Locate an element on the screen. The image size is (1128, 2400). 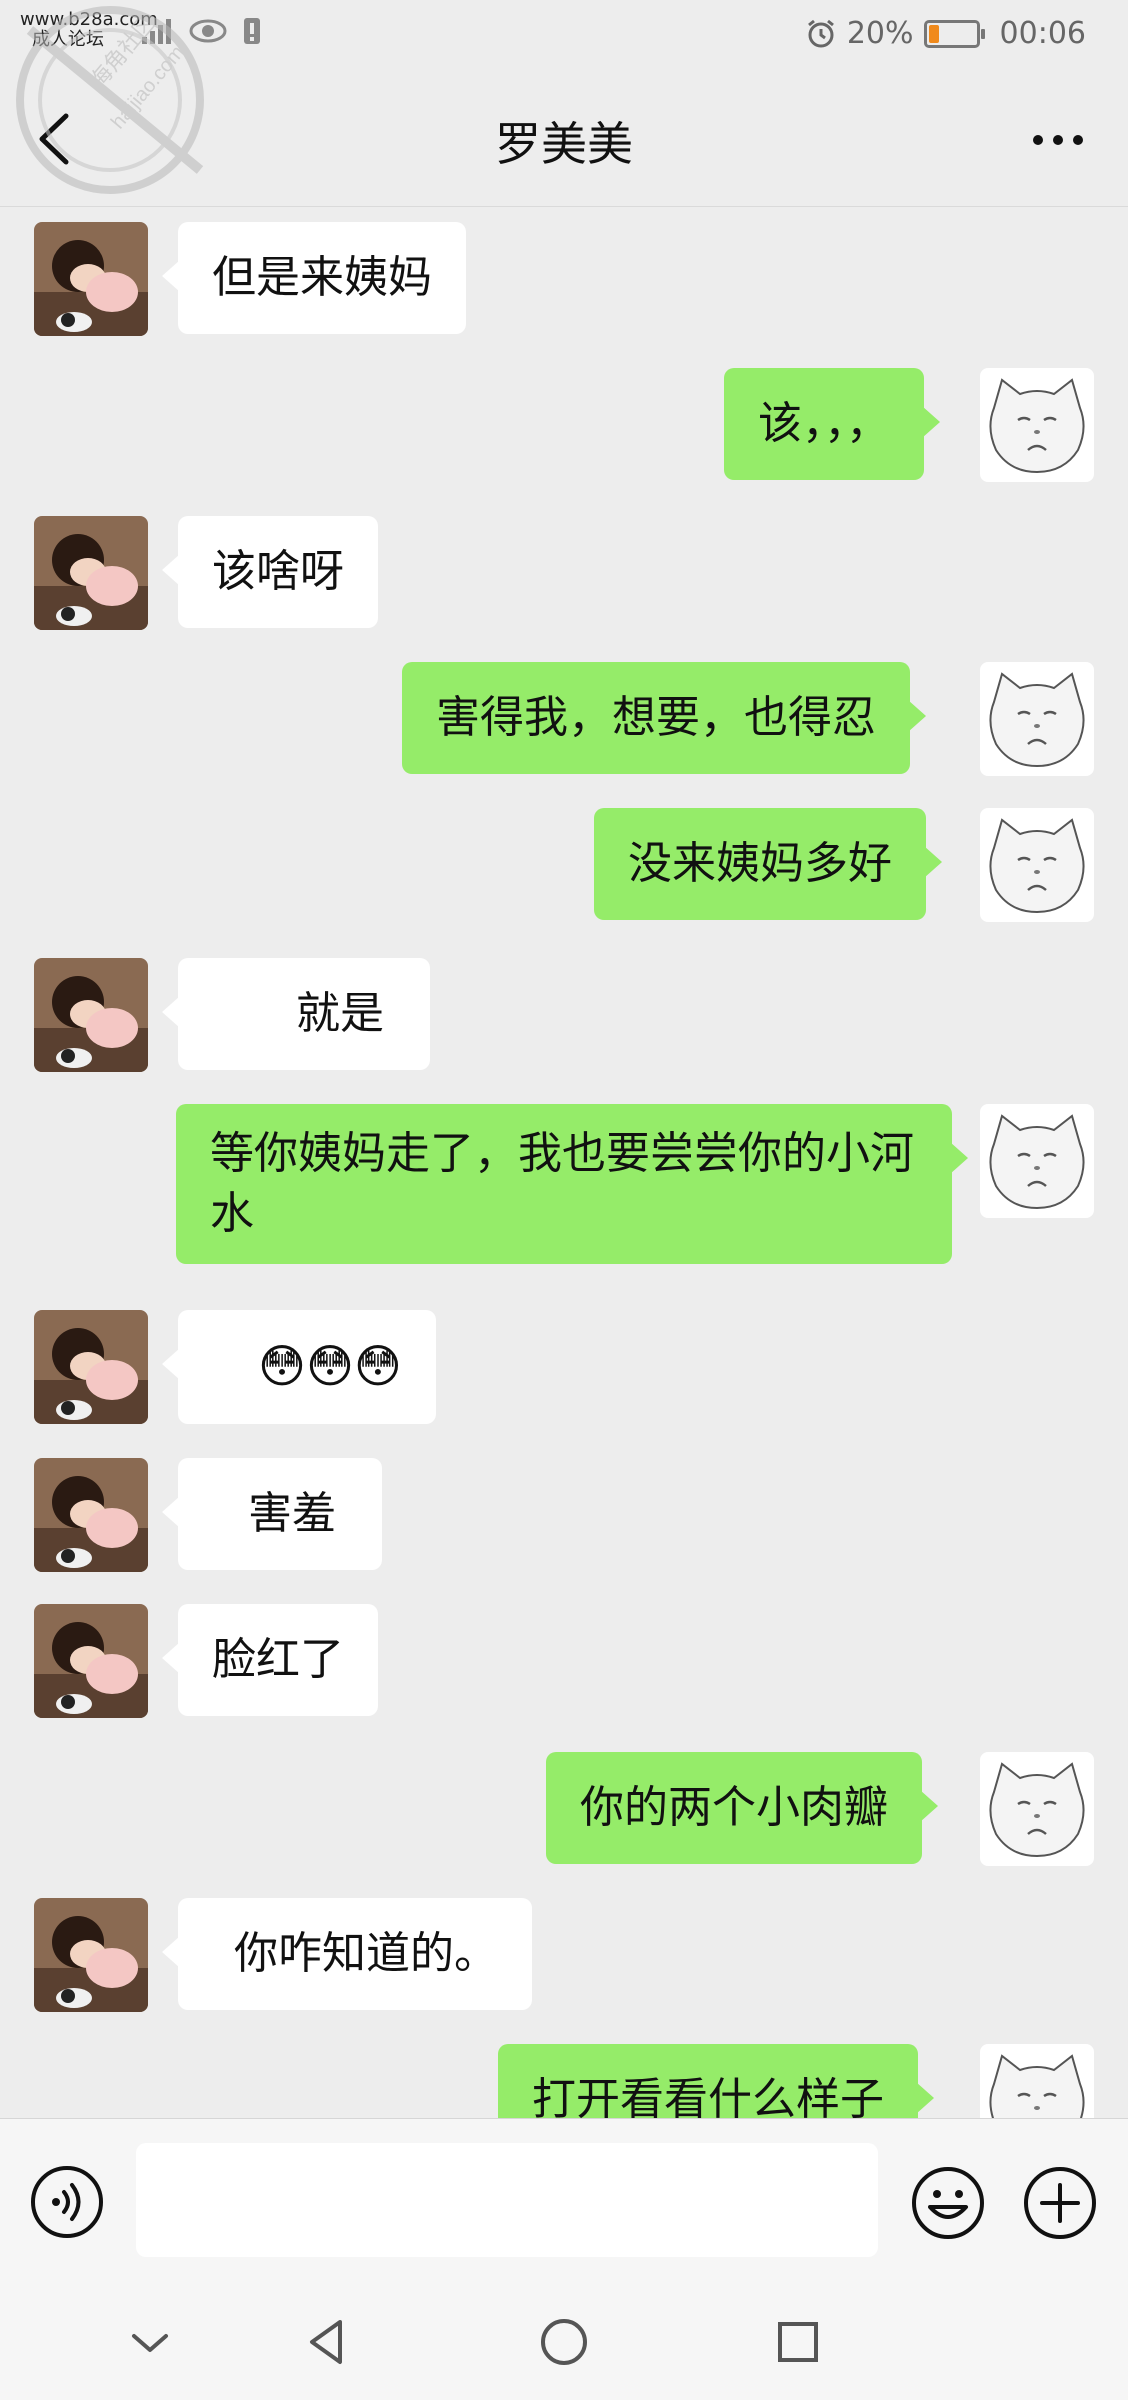
battery-fill is located at coordinates (933, 33).